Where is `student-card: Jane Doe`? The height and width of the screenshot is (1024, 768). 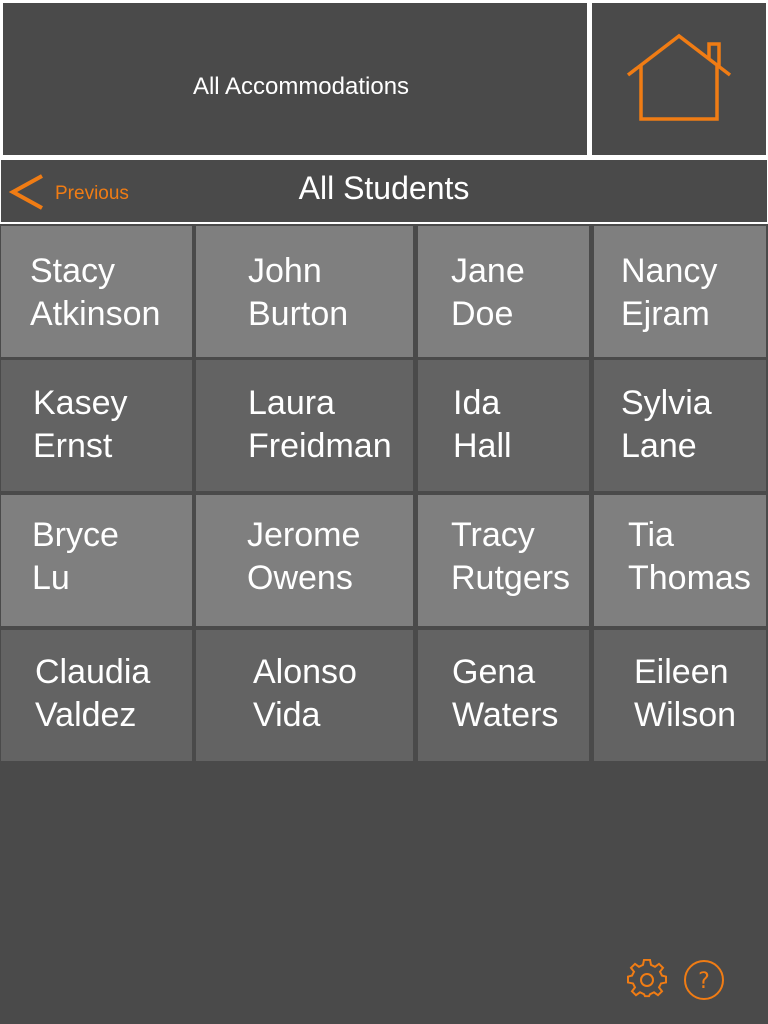 student-card: Jane Doe is located at coordinates (503, 291).